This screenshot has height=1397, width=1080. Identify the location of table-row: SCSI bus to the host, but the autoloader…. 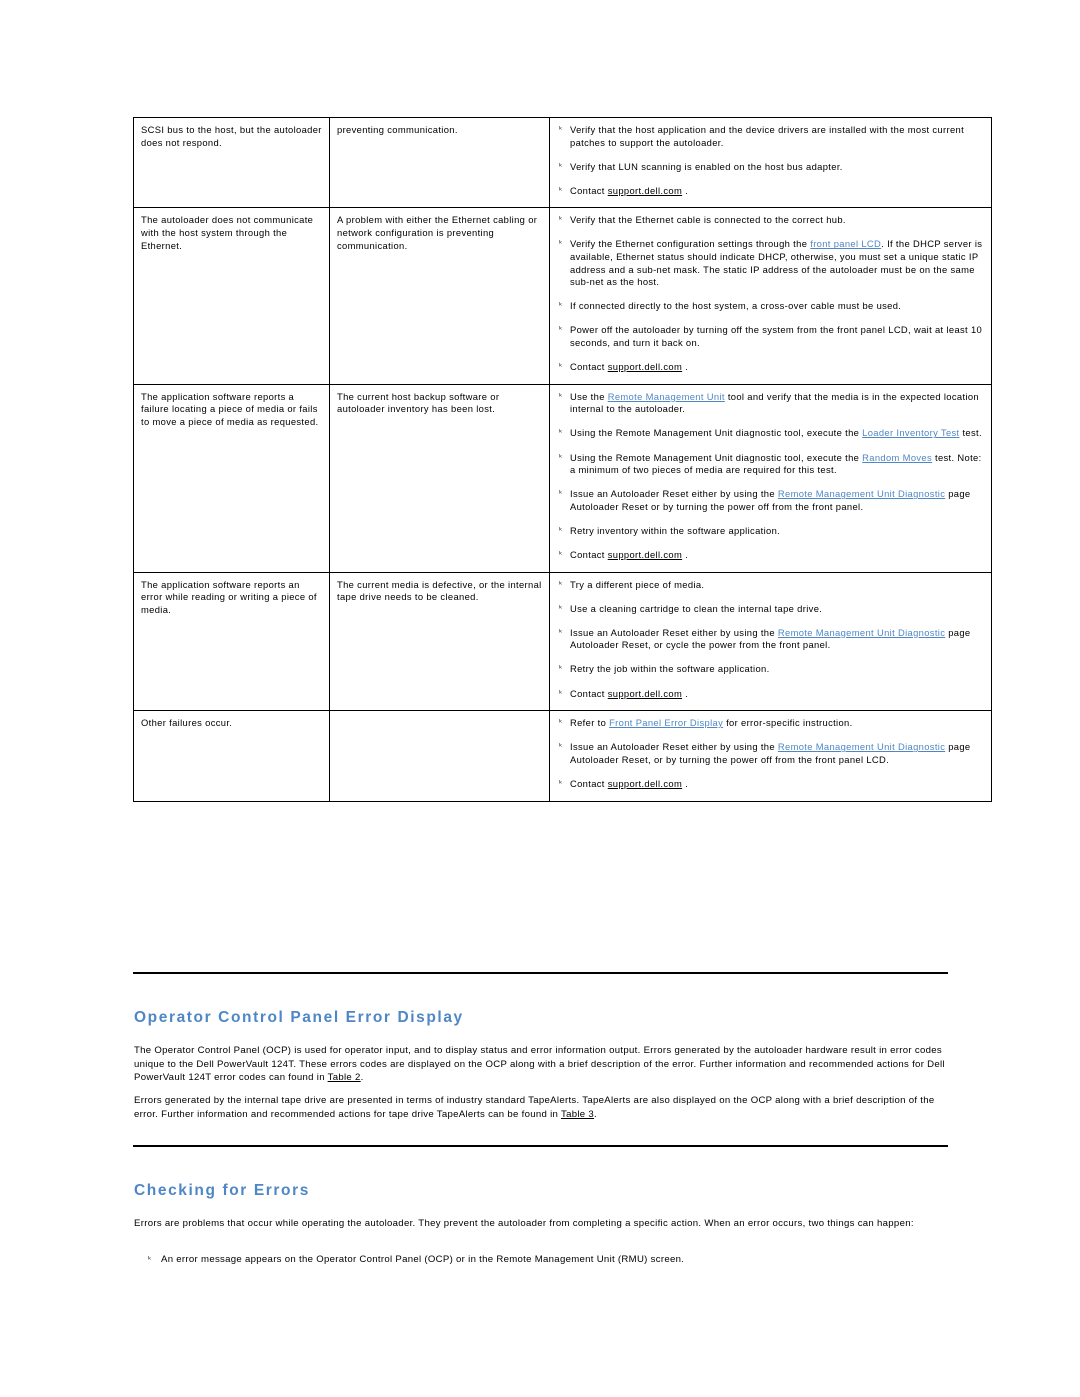
(562, 162).